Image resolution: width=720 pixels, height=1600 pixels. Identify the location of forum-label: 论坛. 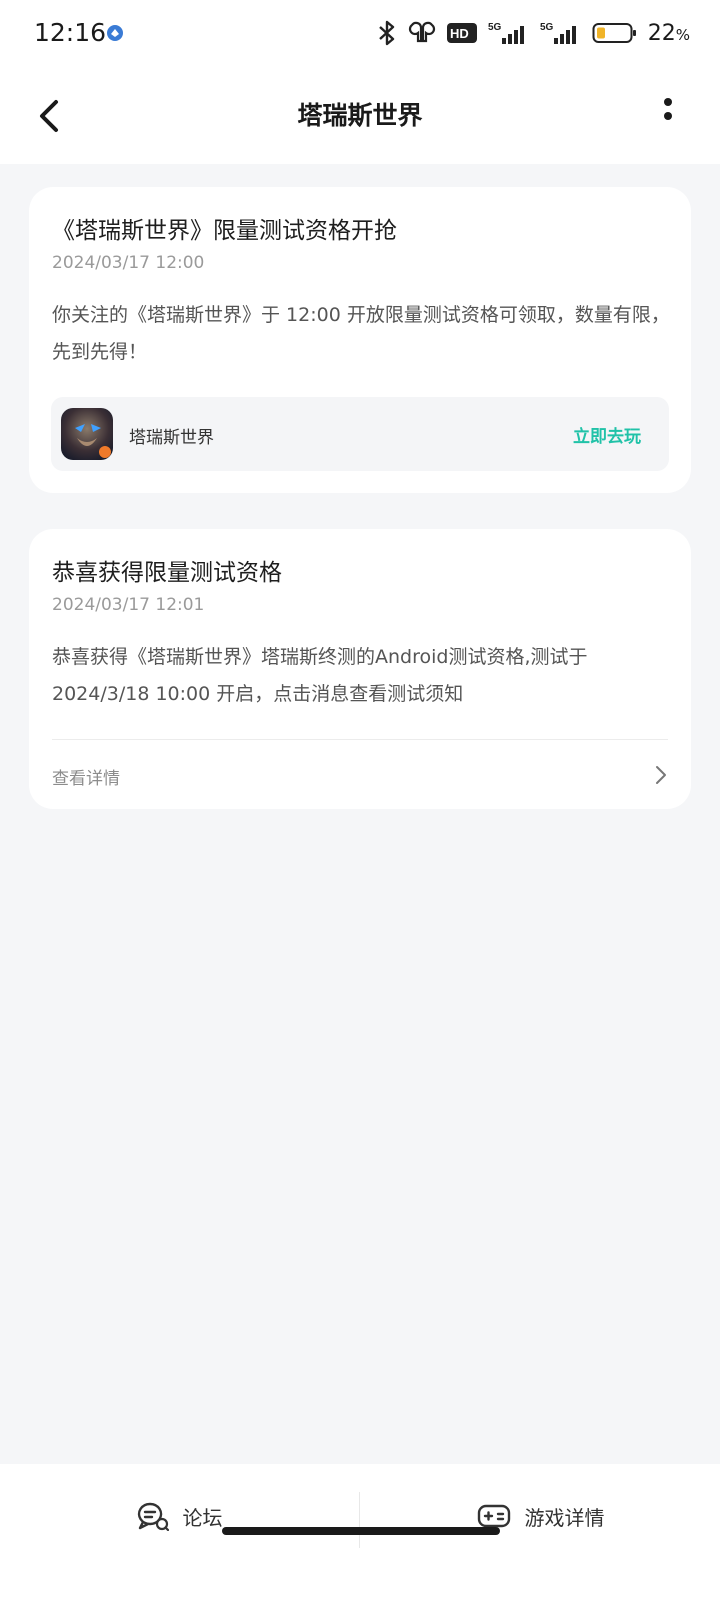
(202, 1517).